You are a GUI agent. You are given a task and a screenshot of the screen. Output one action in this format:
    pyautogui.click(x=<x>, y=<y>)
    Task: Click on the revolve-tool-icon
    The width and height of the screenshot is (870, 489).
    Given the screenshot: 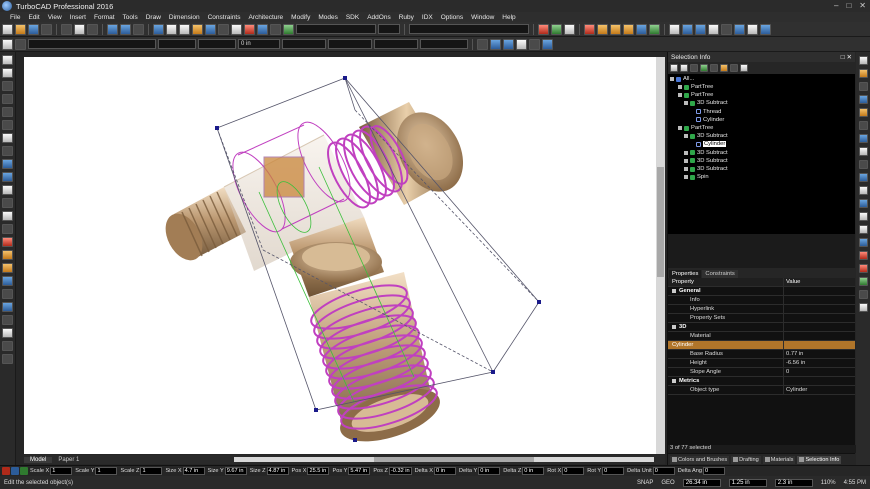 What is the action you would take?
    pyautogui.click(x=7, y=216)
    